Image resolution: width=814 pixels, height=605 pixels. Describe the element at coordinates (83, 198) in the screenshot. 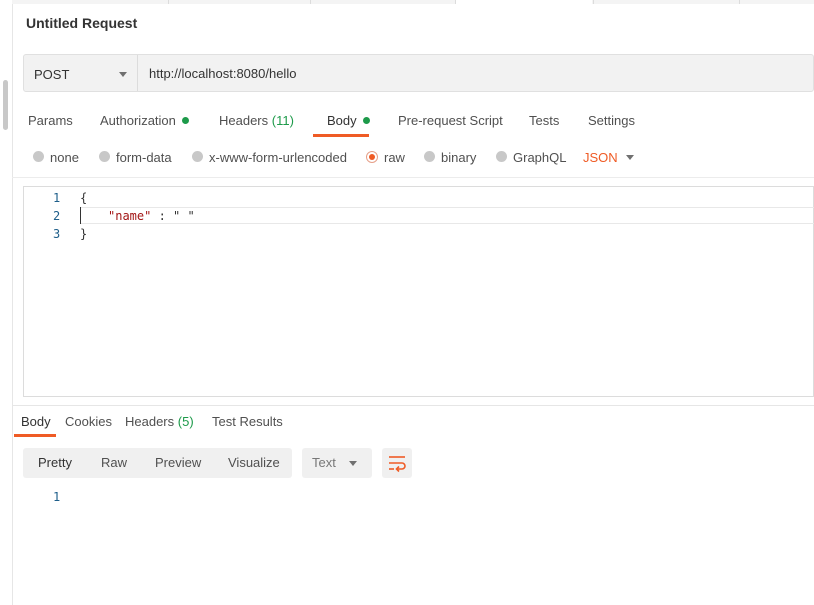

I see `code-line-1: {` at that location.